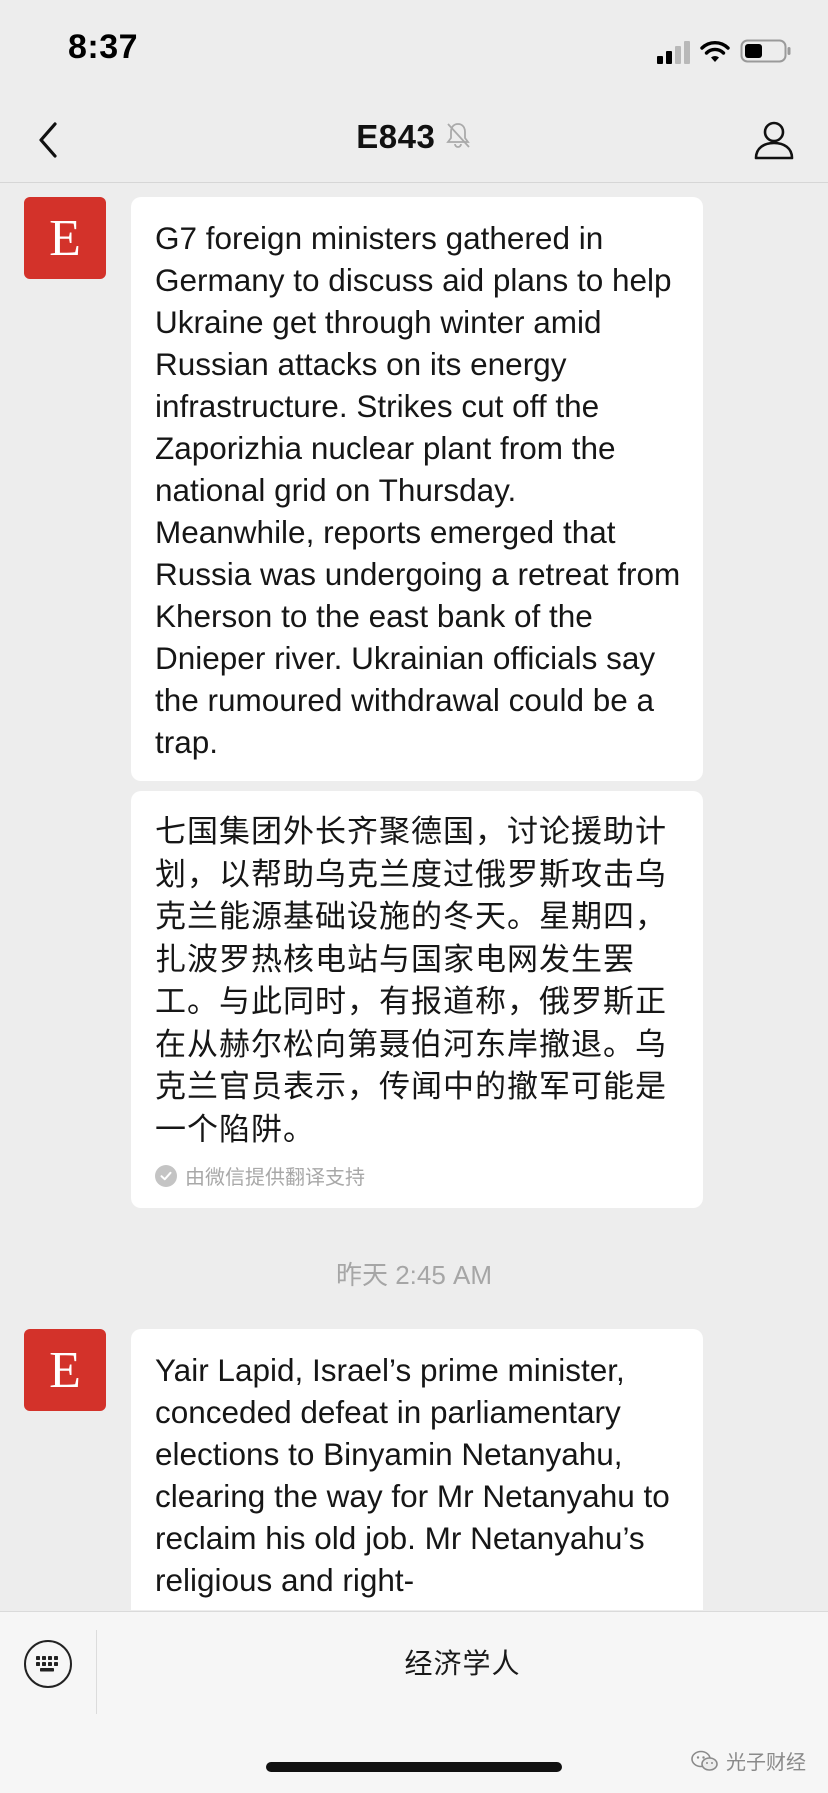 The image size is (828, 1793). I want to click on translation-note-label: 由微信提供翻译支持, so click(275, 1178).